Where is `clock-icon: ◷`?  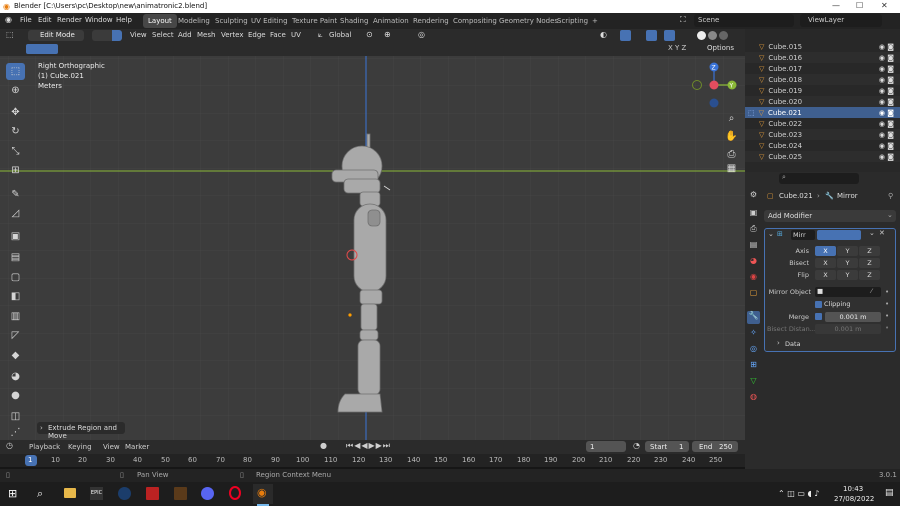 clock-icon: ◷ is located at coordinates (9, 445).